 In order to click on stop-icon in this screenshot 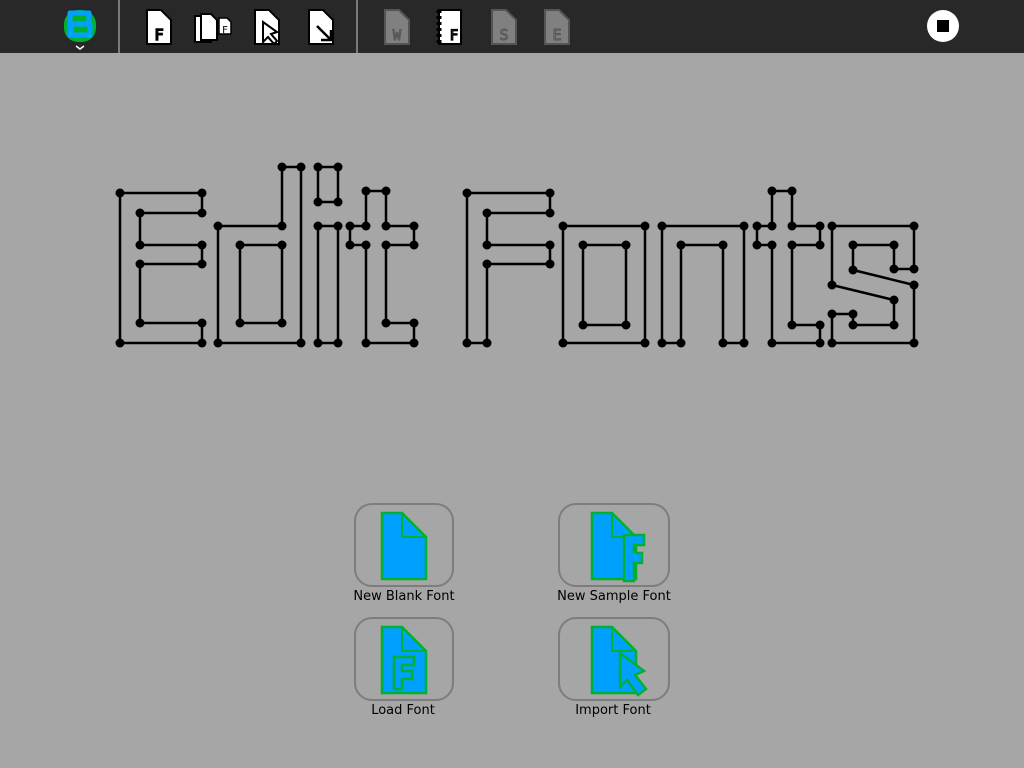, I will do `click(943, 26)`.